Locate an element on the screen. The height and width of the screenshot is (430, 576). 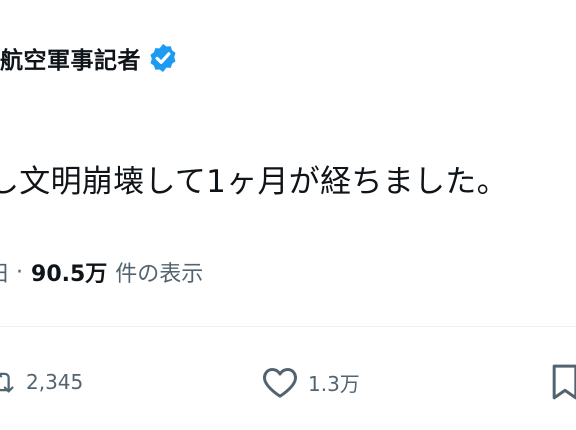
retweet-button: 2,345 is located at coordinates (41, 382).